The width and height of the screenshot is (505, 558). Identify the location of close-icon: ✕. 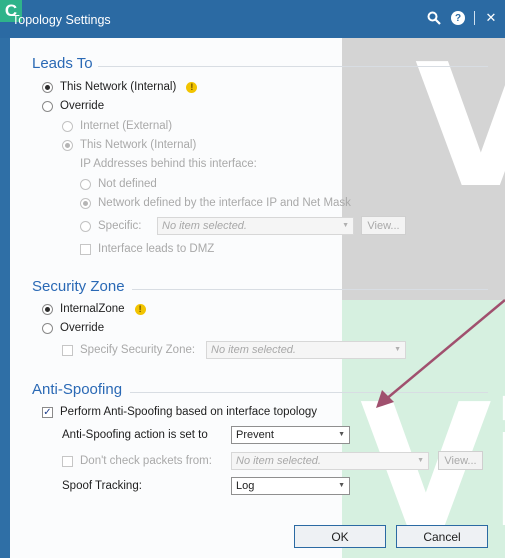
(491, 18).